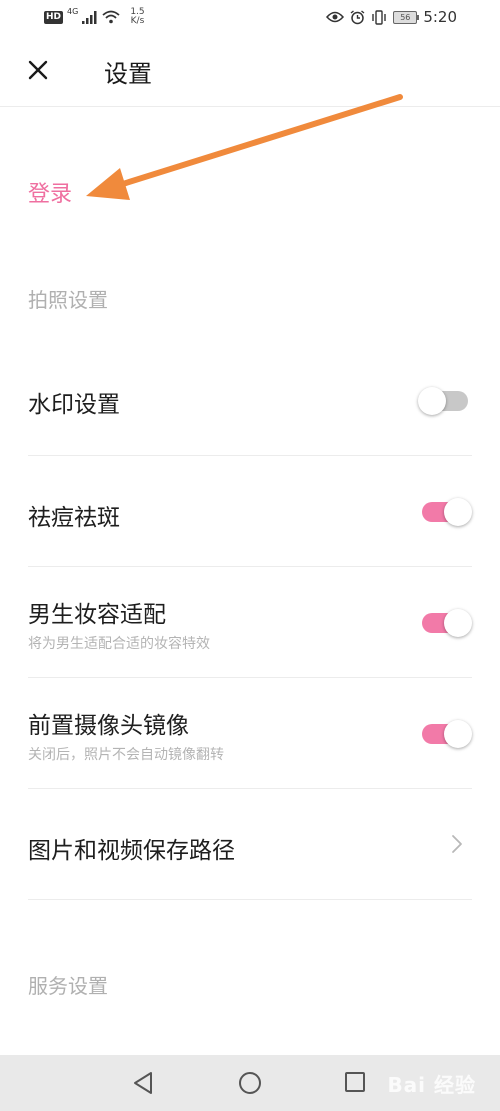 The height and width of the screenshot is (1111, 500). Describe the element at coordinates (54, 17) in the screenshot. I see `hd-badge: HD` at that location.